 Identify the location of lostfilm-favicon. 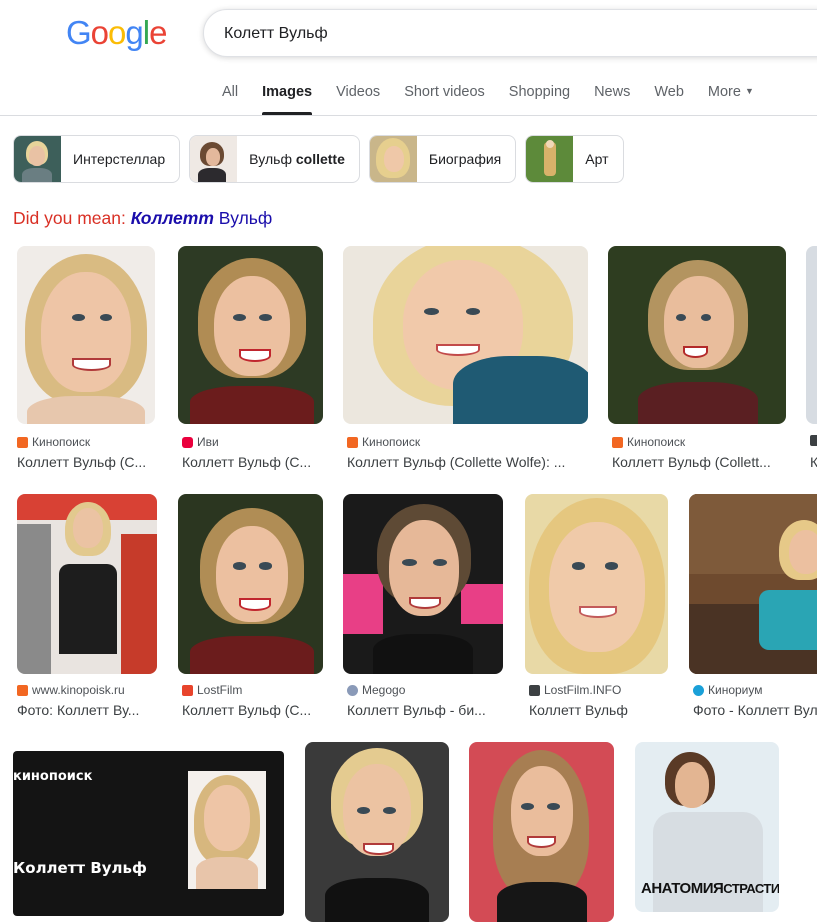
(187, 690).